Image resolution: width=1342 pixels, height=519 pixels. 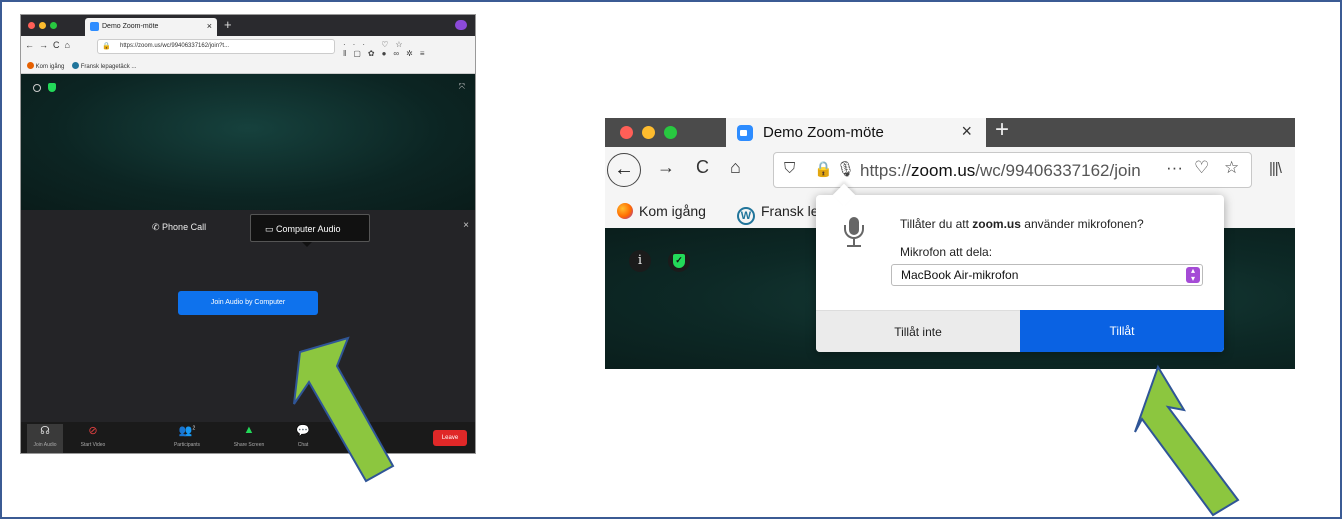 I want to click on participants-icon: 👥2, so click(x=187, y=431).